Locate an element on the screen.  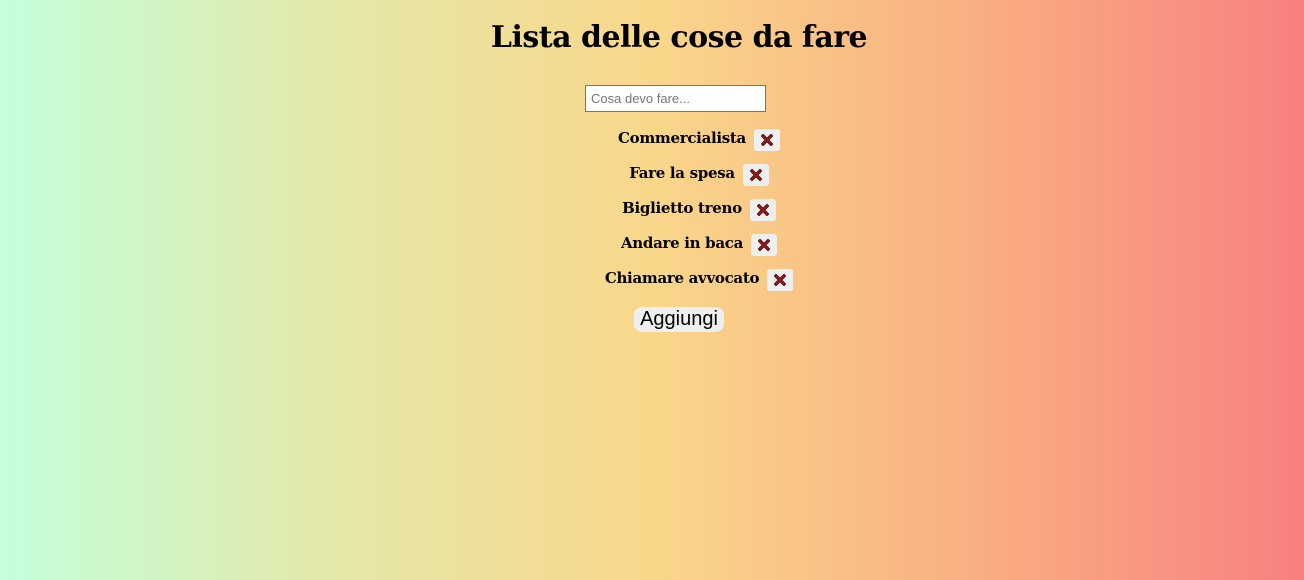
page-title: Lista delle cose da fare is located at coordinates (679, 37).